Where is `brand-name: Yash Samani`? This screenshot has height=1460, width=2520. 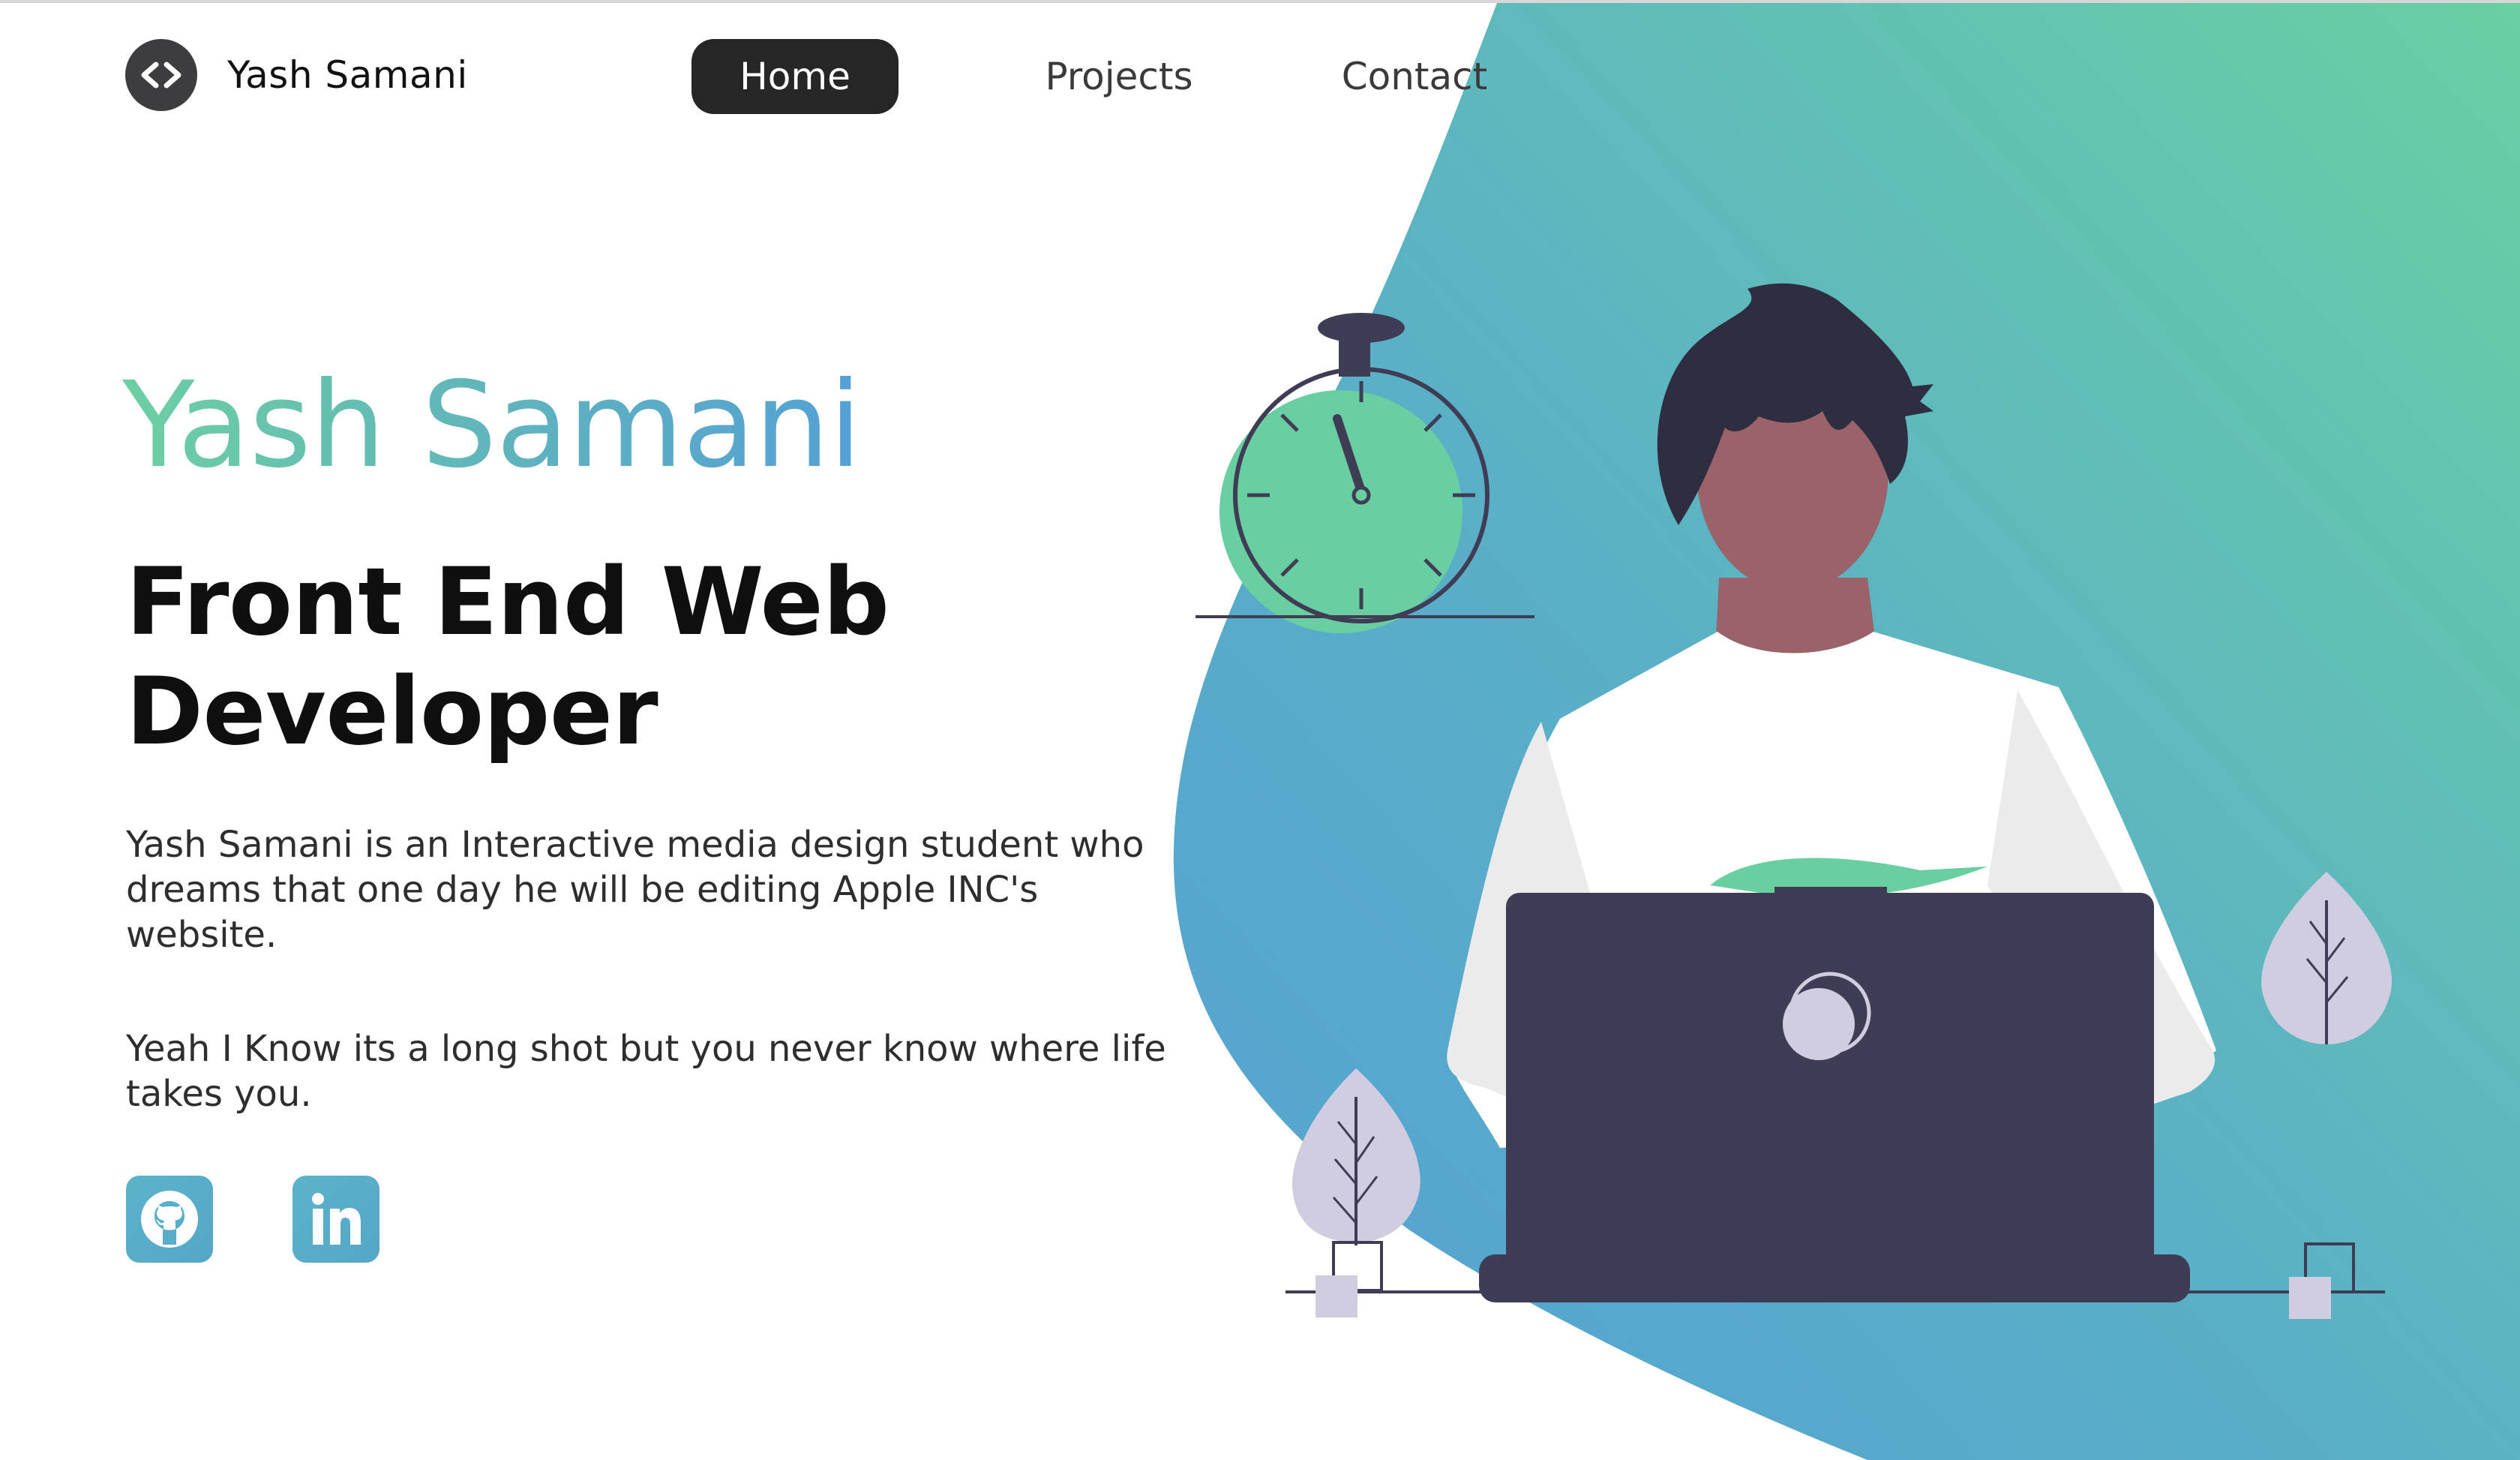 brand-name: Yash Samani is located at coordinates (347, 75).